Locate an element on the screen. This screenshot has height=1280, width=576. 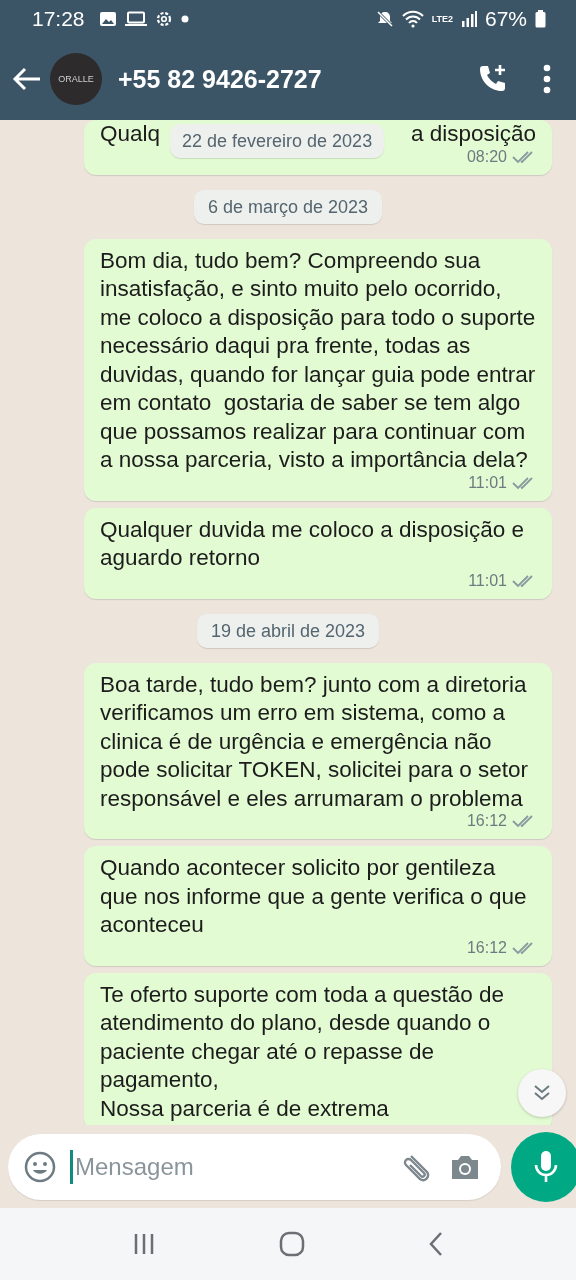
network-label: LTE2 is located at coordinates (442, 19).